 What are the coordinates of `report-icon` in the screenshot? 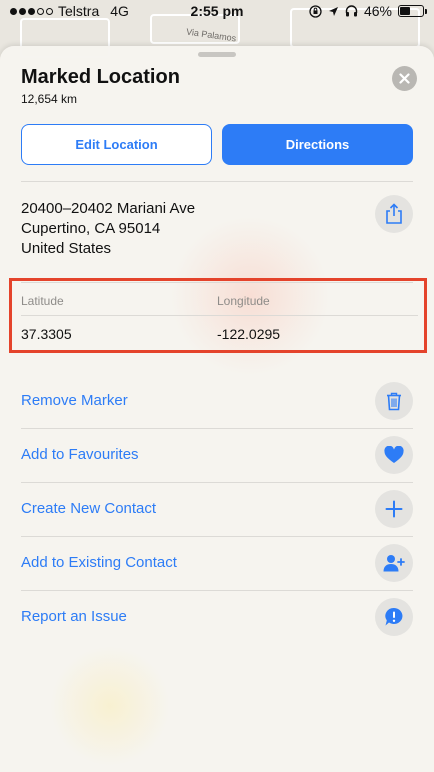 It's located at (394, 616).